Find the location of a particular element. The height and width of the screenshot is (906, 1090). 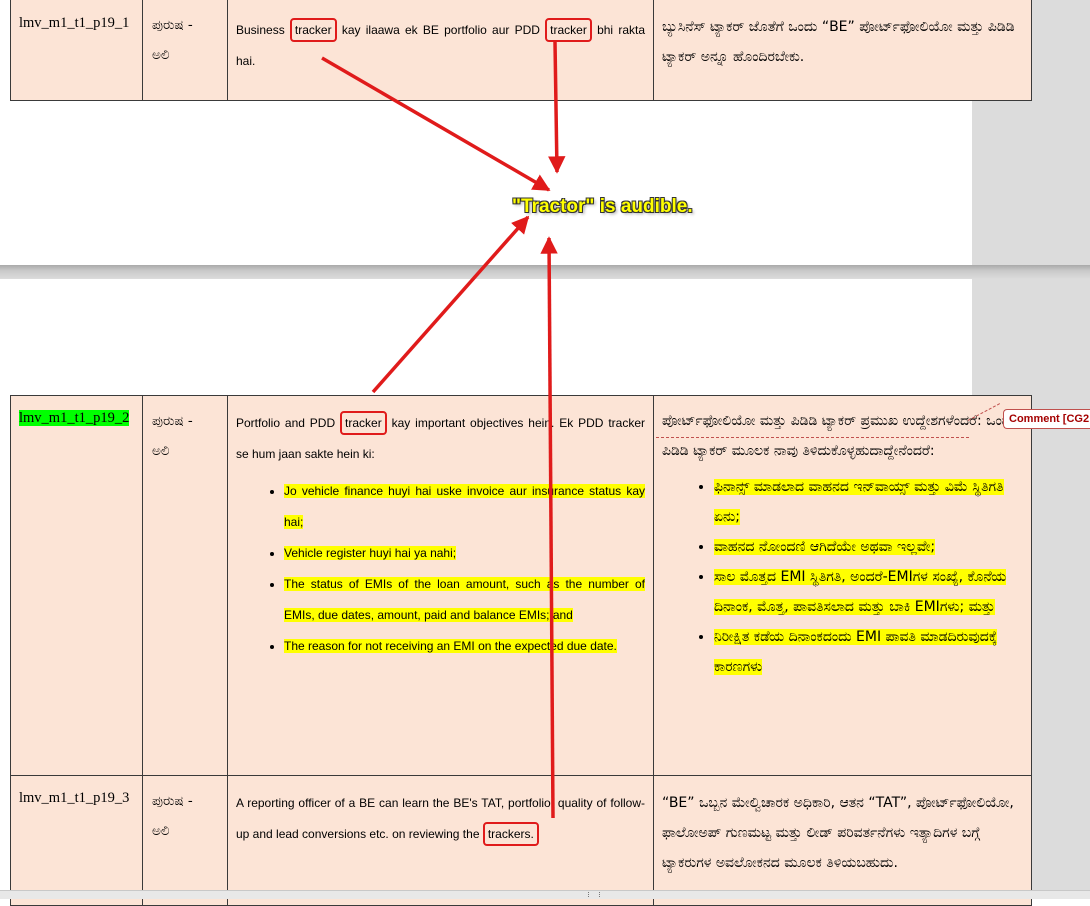

segment-id: lmv_m1_t1_p19_1 is located at coordinates (74, 23).